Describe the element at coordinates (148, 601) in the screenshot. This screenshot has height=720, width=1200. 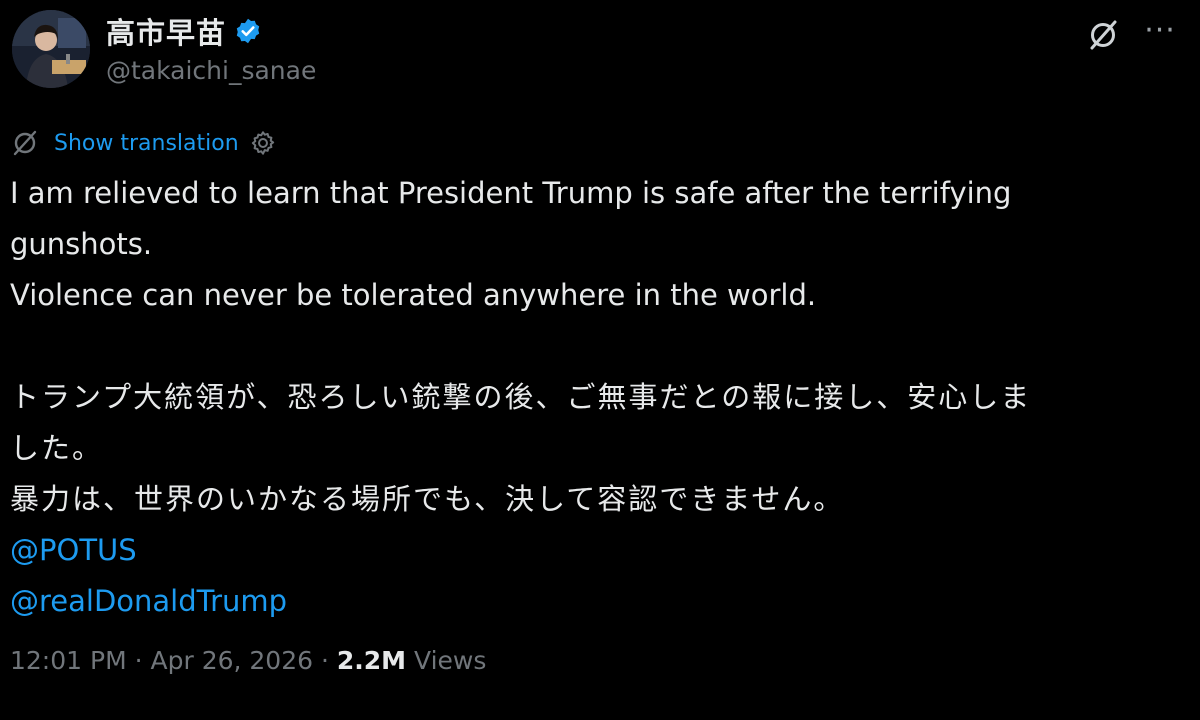
I see `mention-realdonaldtrump: @realDonaldTrump` at that location.